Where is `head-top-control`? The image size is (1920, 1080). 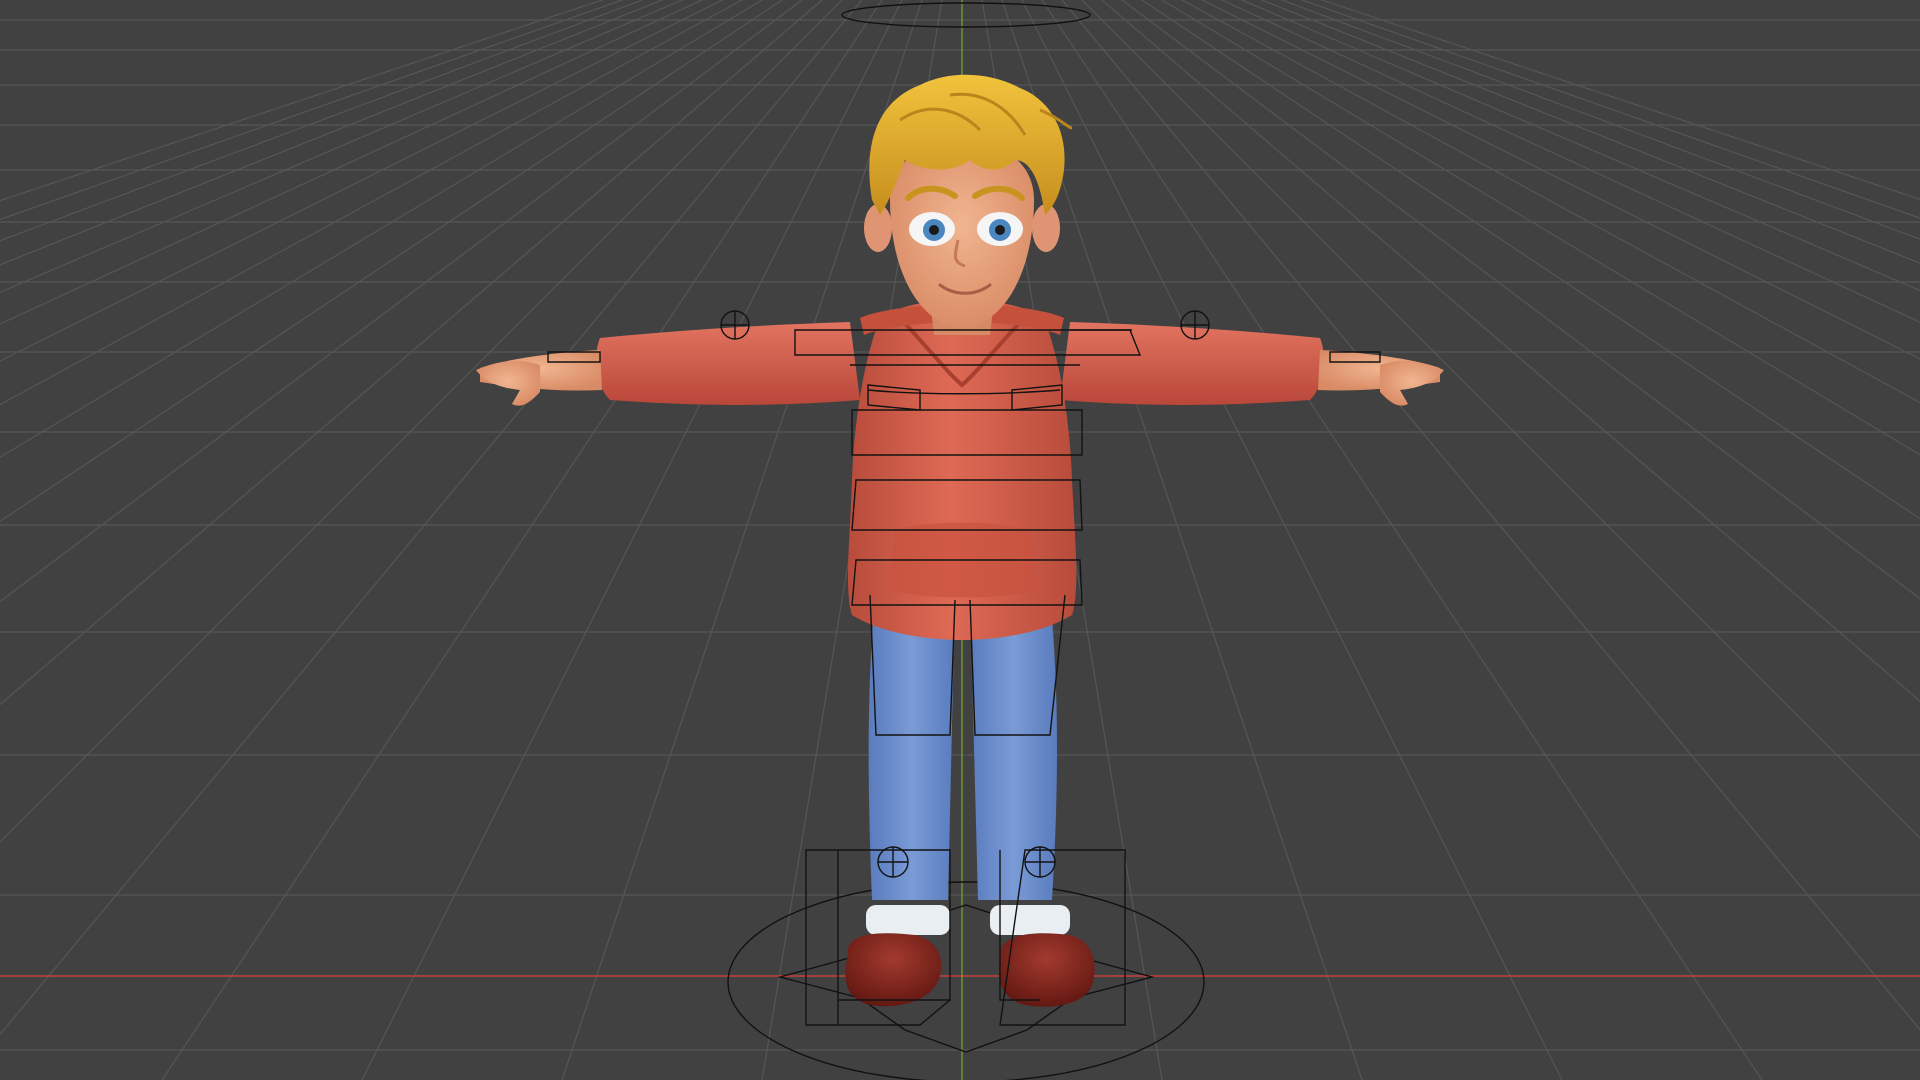 head-top-control is located at coordinates (966, 15).